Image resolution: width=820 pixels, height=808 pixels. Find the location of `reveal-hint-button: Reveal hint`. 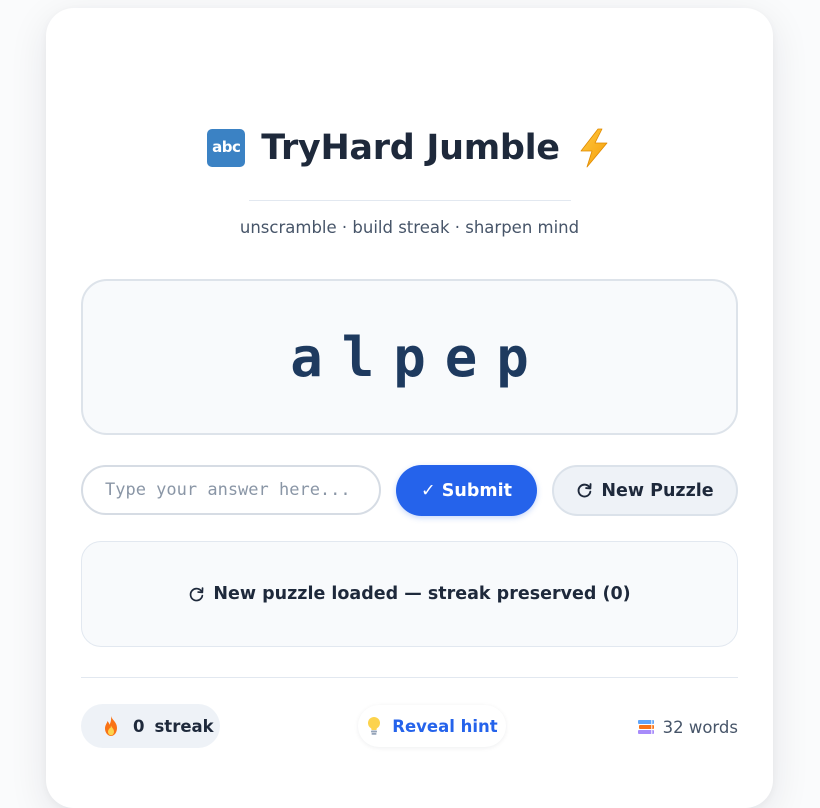

reveal-hint-button: Reveal hint is located at coordinates (432, 726).